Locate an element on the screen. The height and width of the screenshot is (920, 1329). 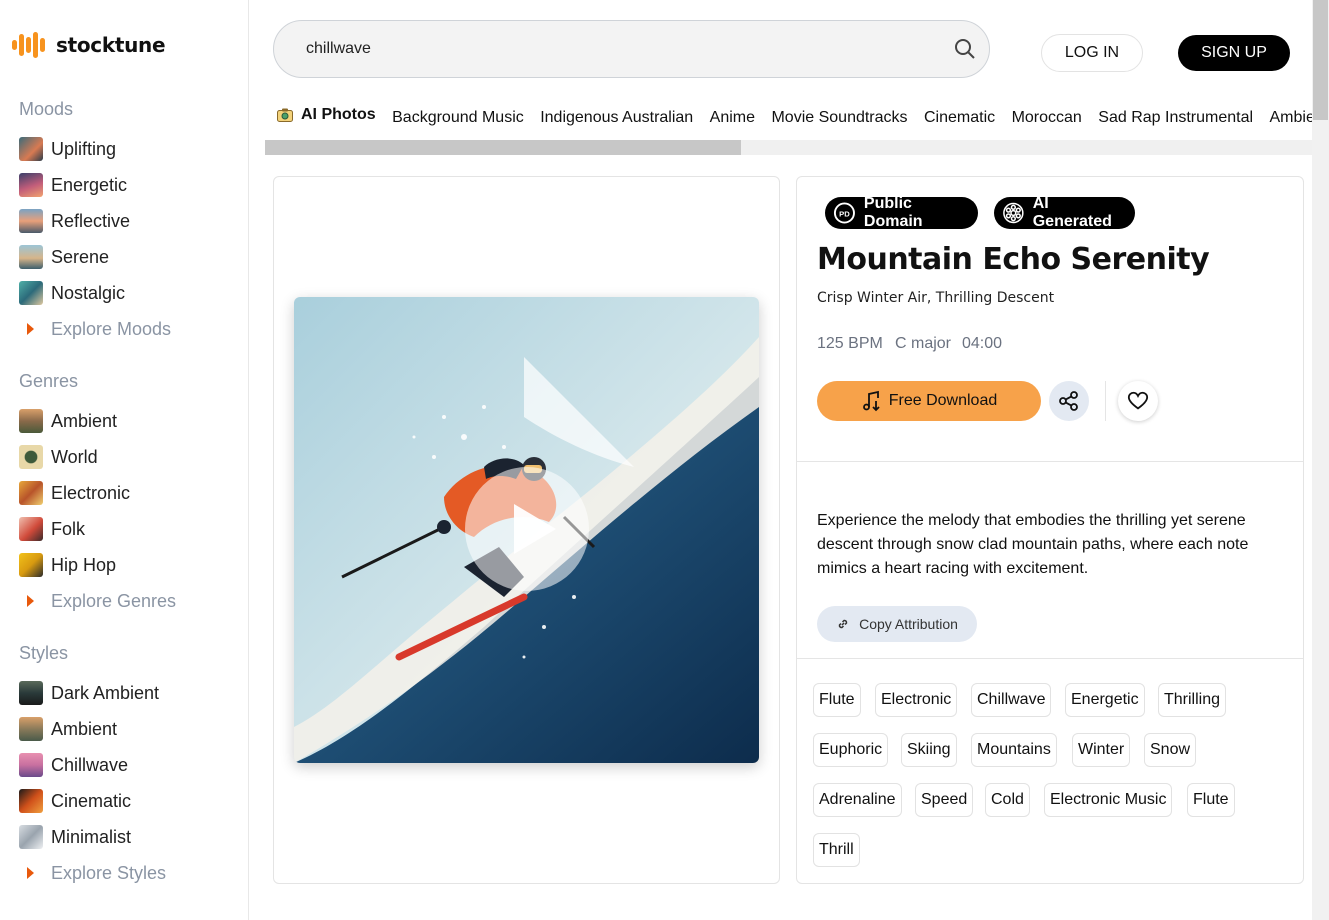
share-button is located at coordinates (1069, 401).